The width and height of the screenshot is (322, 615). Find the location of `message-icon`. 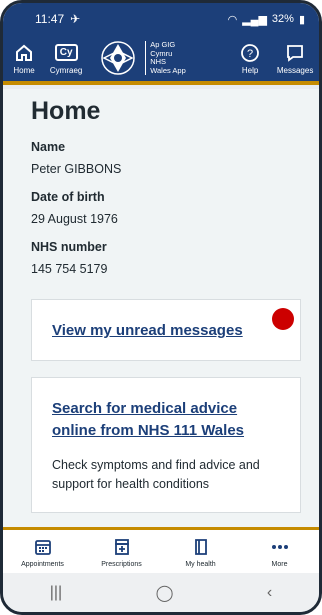

message-icon is located at coordinates (295, 53).